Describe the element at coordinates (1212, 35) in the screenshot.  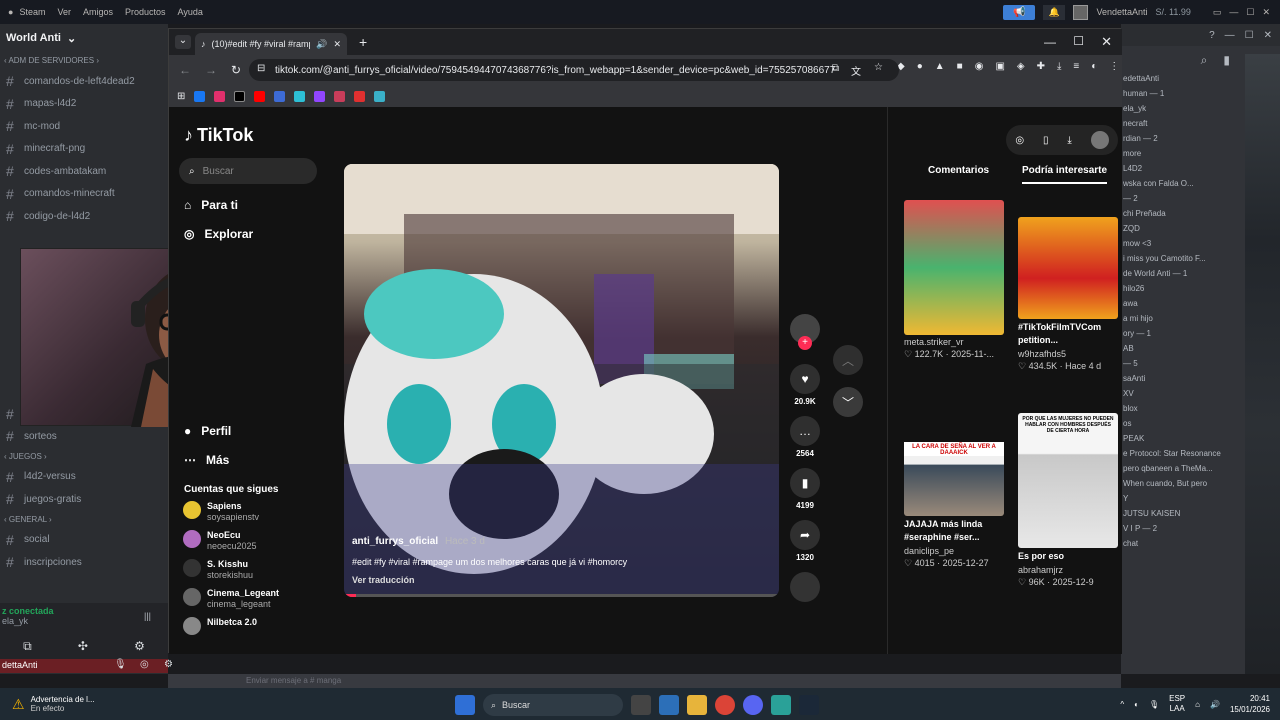
I see `help-icon: ?` at that location.